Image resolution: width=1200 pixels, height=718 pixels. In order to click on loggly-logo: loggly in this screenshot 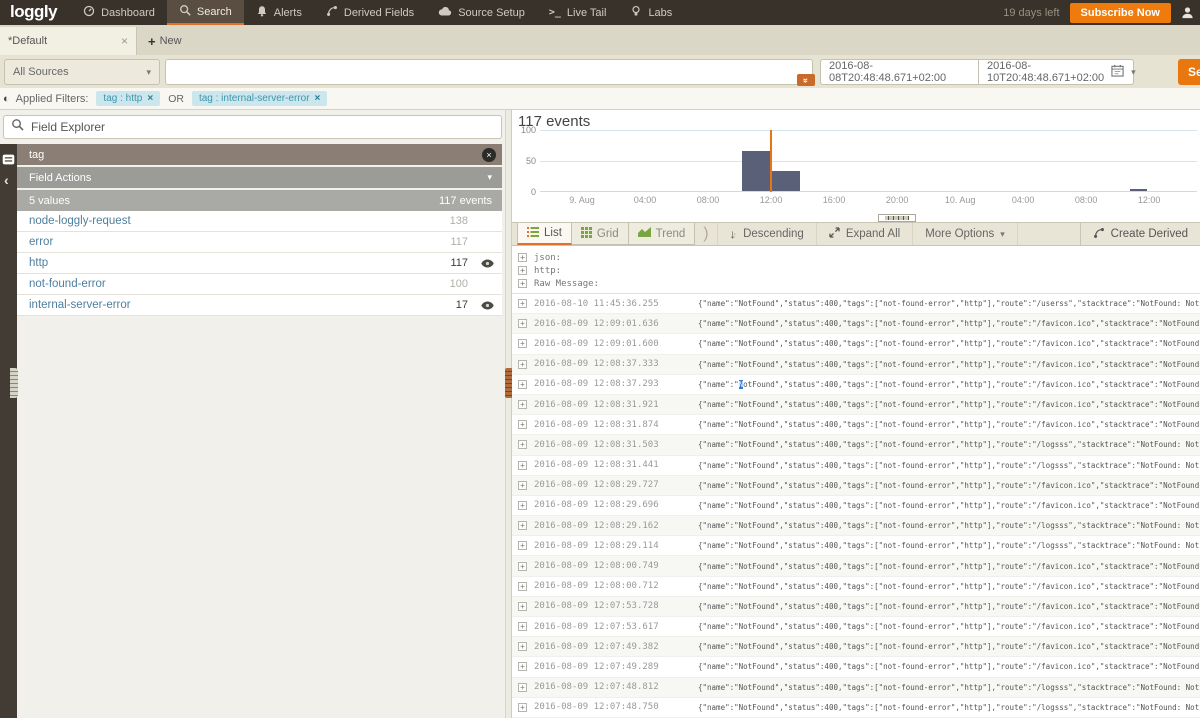, I will do `click(35, 12)`.